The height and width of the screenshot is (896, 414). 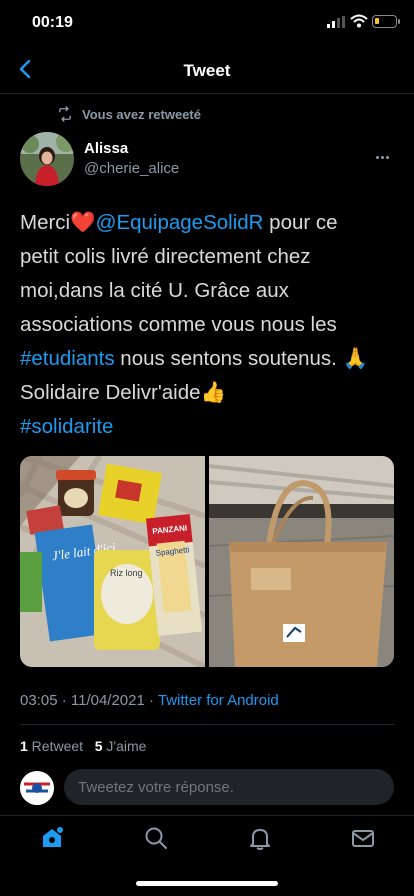 What do you see at coordinates (98, 746) in the screenshot?
I see `likes-count: 5` at bounding box center [98, 746].